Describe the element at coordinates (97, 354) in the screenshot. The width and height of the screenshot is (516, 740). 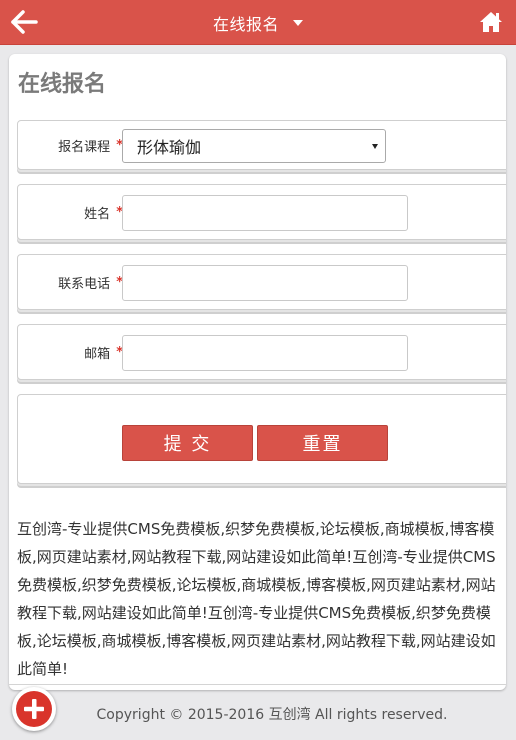
I see `email-label-text: 邮箱` at that location.